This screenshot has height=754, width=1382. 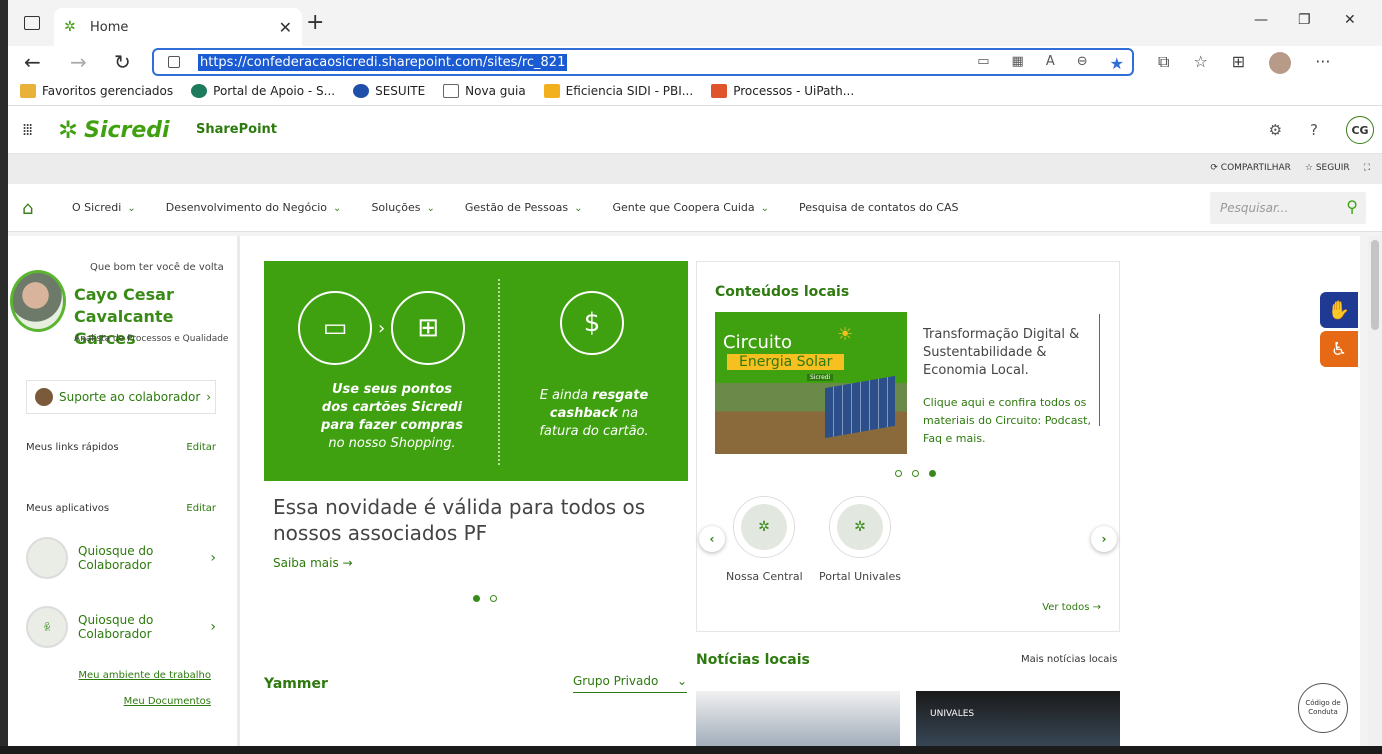 What do you see at coordinates (361, 90) in the screenshot?
I see `trophy-icon` at bounding box center [361, 90].